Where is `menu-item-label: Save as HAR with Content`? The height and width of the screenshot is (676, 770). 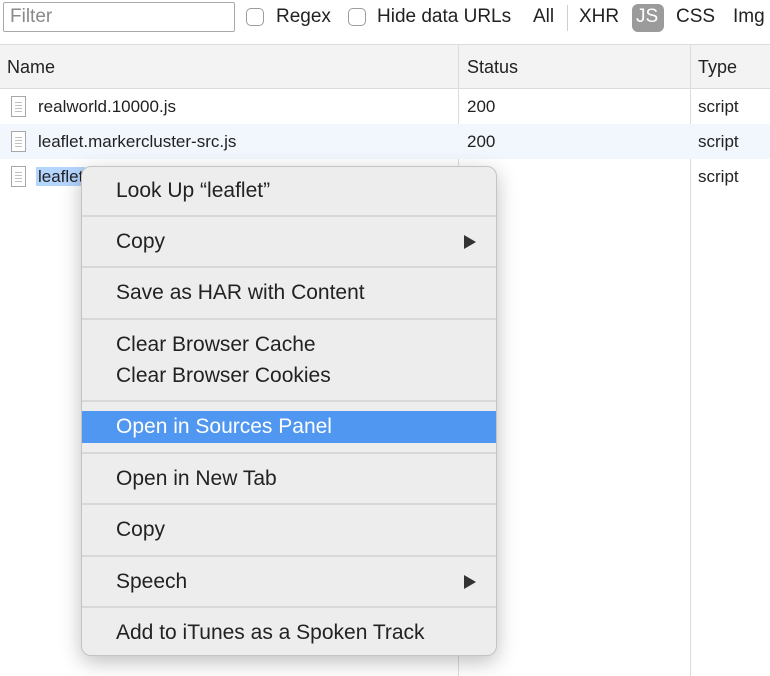
menu-item-label: Save as HAR with Content is located at coordinates (240, 292).